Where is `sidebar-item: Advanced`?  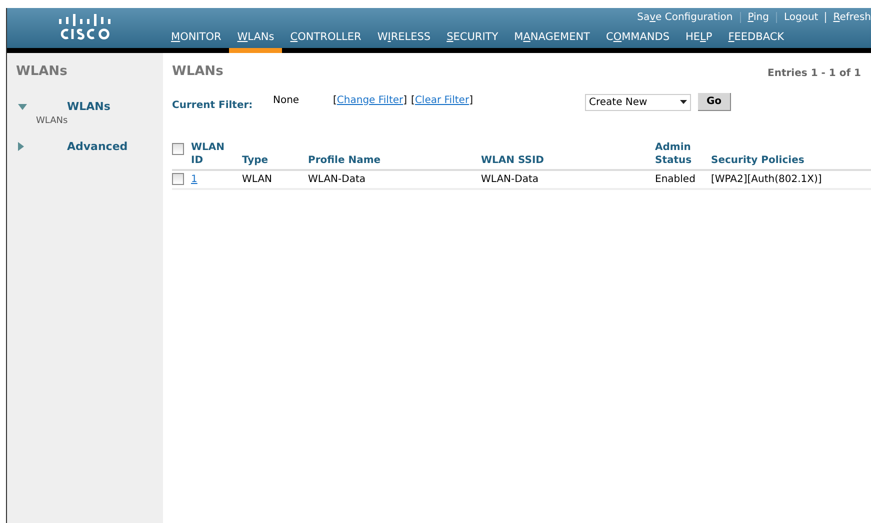 sidebar-item: Advanced is located at coordinates (97, 146).